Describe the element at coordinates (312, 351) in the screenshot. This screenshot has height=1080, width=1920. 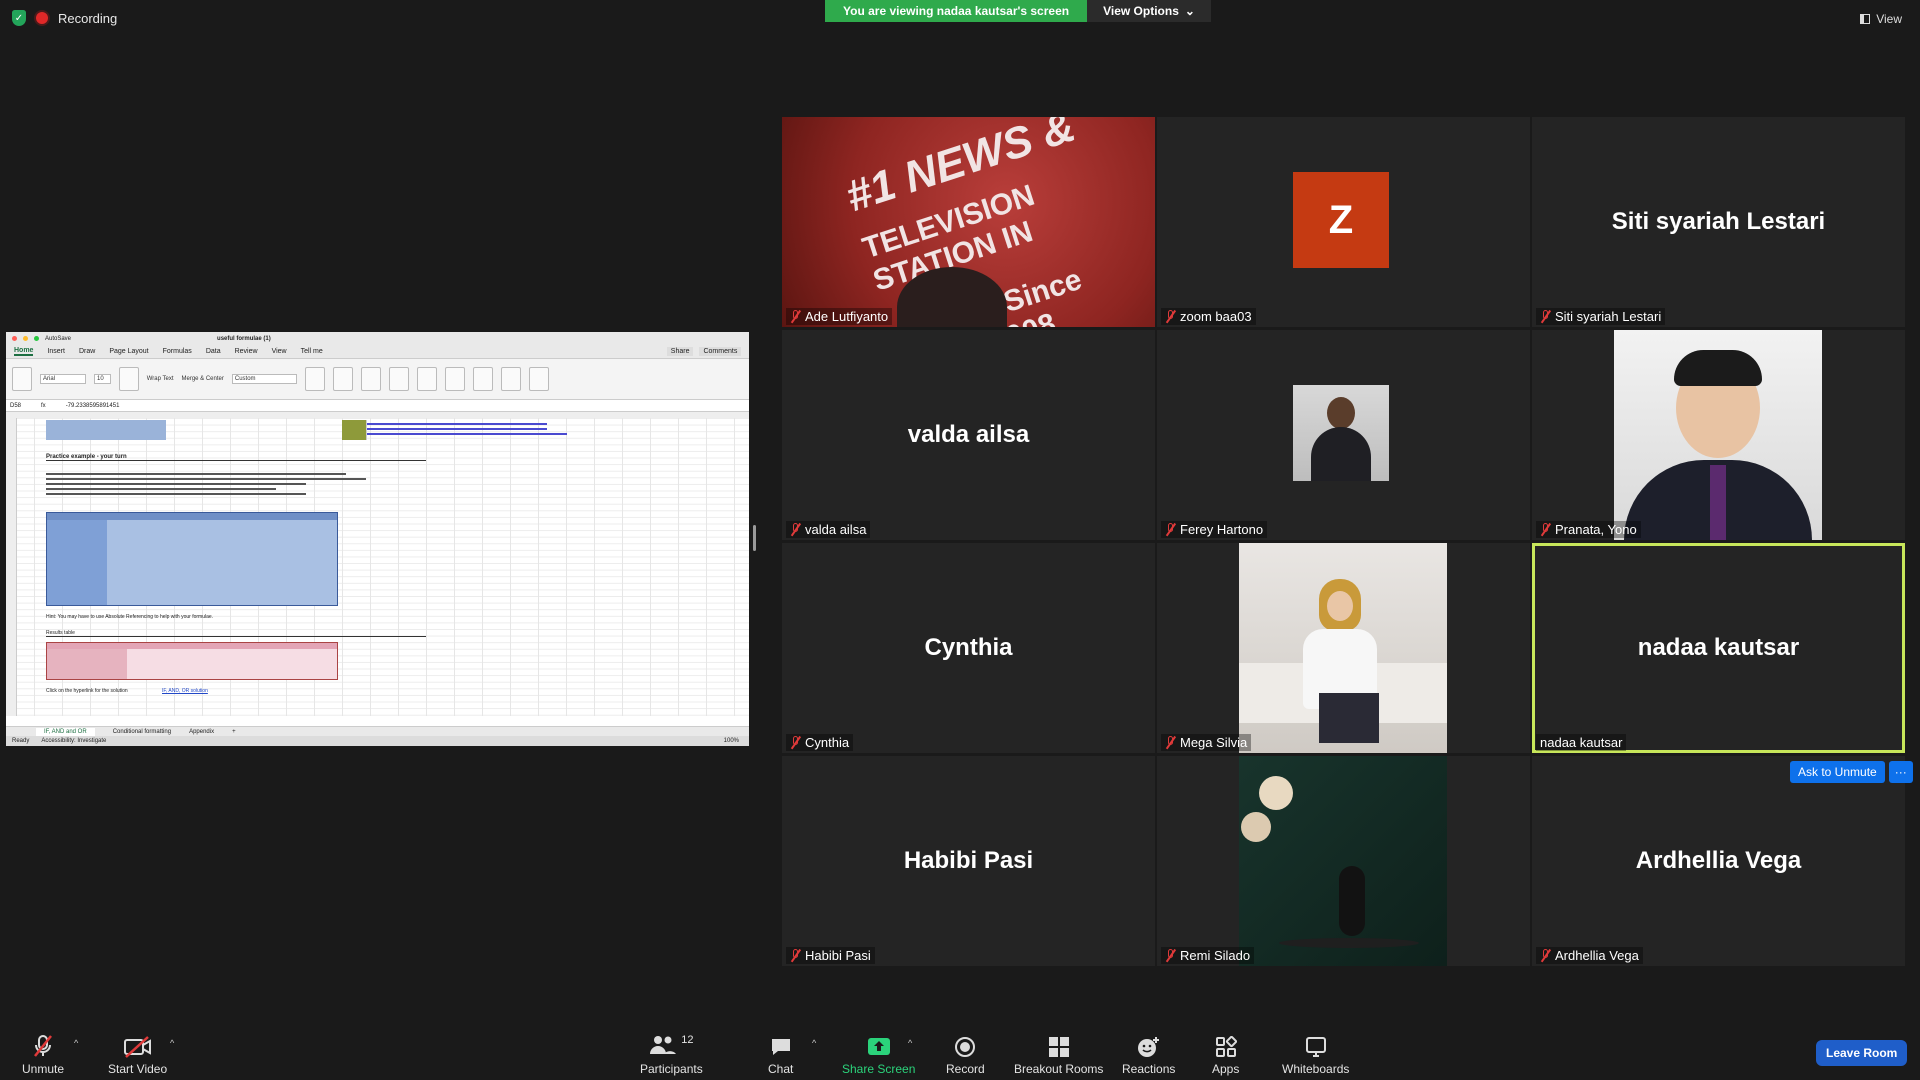
I see `excel-tab-tell-me: Tell me` at that location.